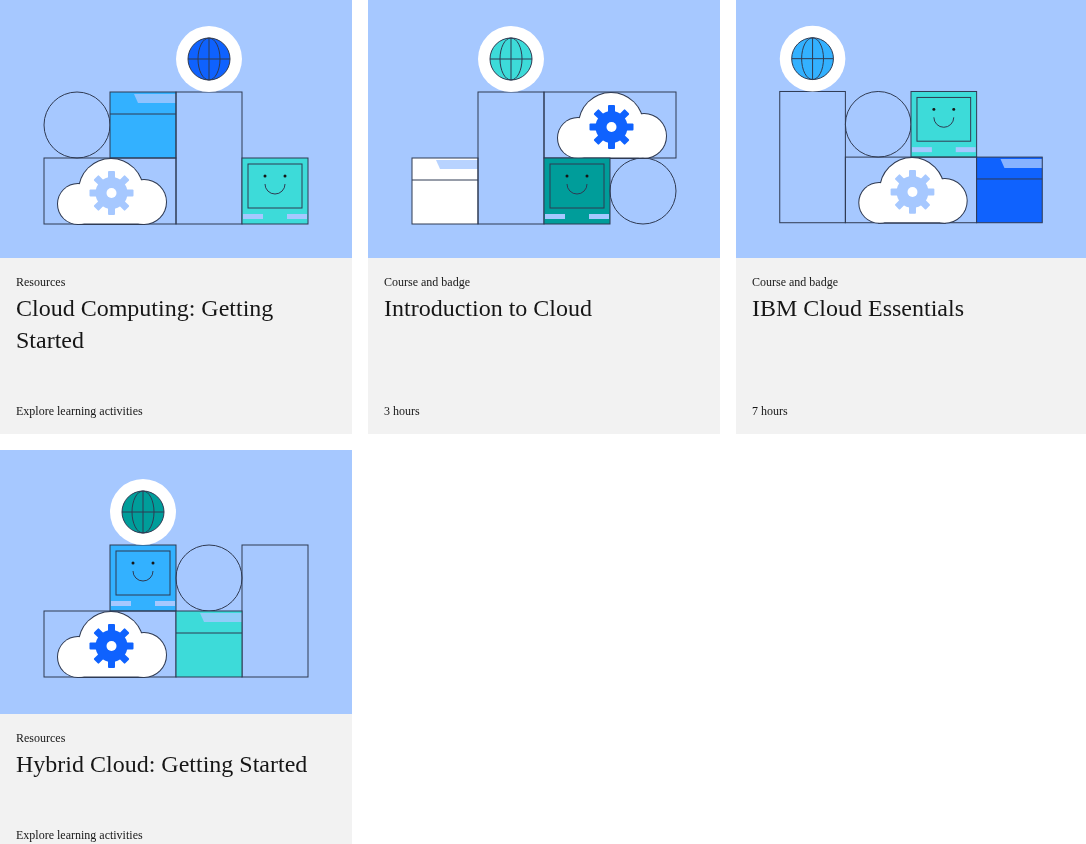 The height and width of the screenshot is (844, 1086). Describe the element at coordinates (770, 411) in the screenshot. I see `card-footer-text: 7 hours` at that location.